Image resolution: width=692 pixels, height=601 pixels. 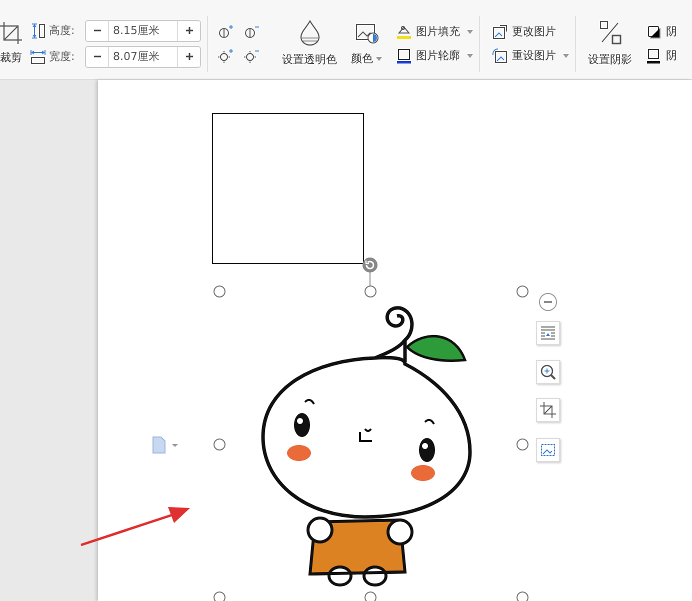 I want to click on collapse-button, so click(x=548, y=302).